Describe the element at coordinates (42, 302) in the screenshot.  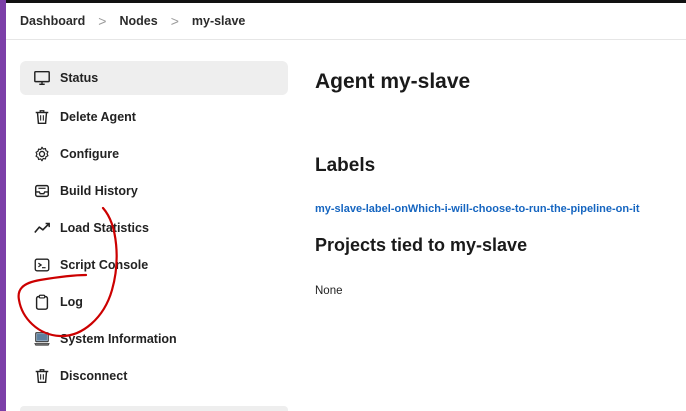
I see `clipboard-icon` at that location.